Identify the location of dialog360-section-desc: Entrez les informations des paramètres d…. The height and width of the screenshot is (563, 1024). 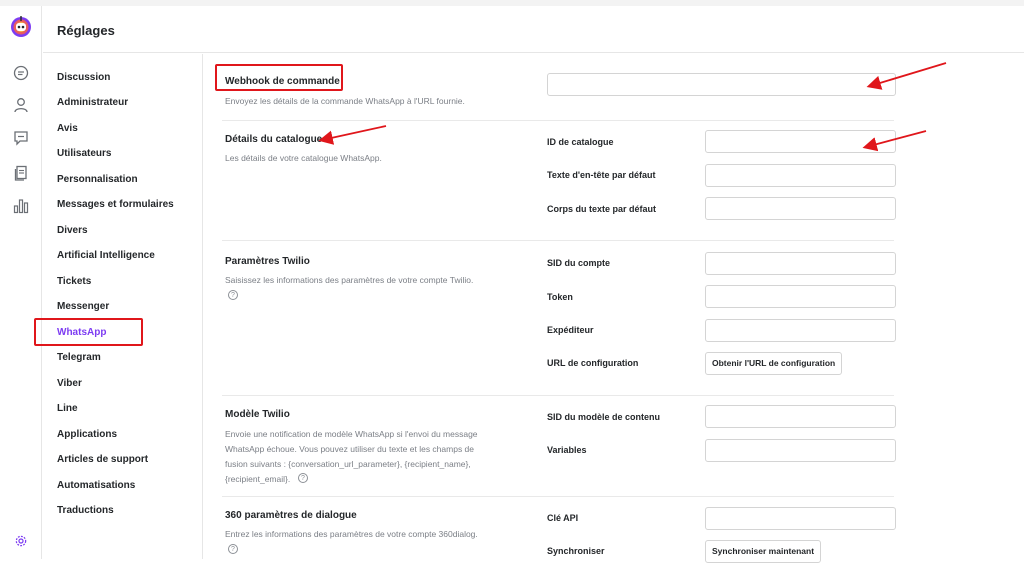
(351, 534).